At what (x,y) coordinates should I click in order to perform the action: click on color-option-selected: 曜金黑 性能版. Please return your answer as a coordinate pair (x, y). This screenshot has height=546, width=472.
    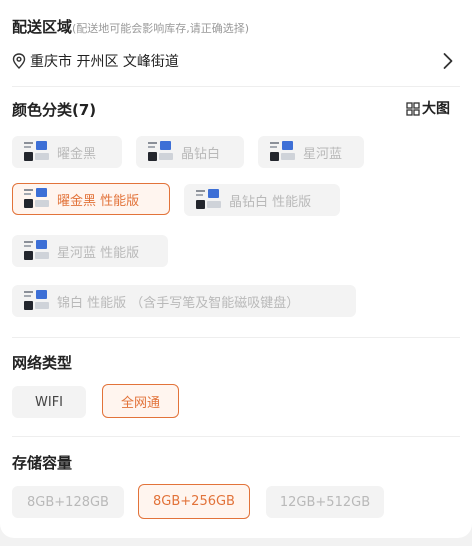
    Looking at the image, I should click on (91, 199).